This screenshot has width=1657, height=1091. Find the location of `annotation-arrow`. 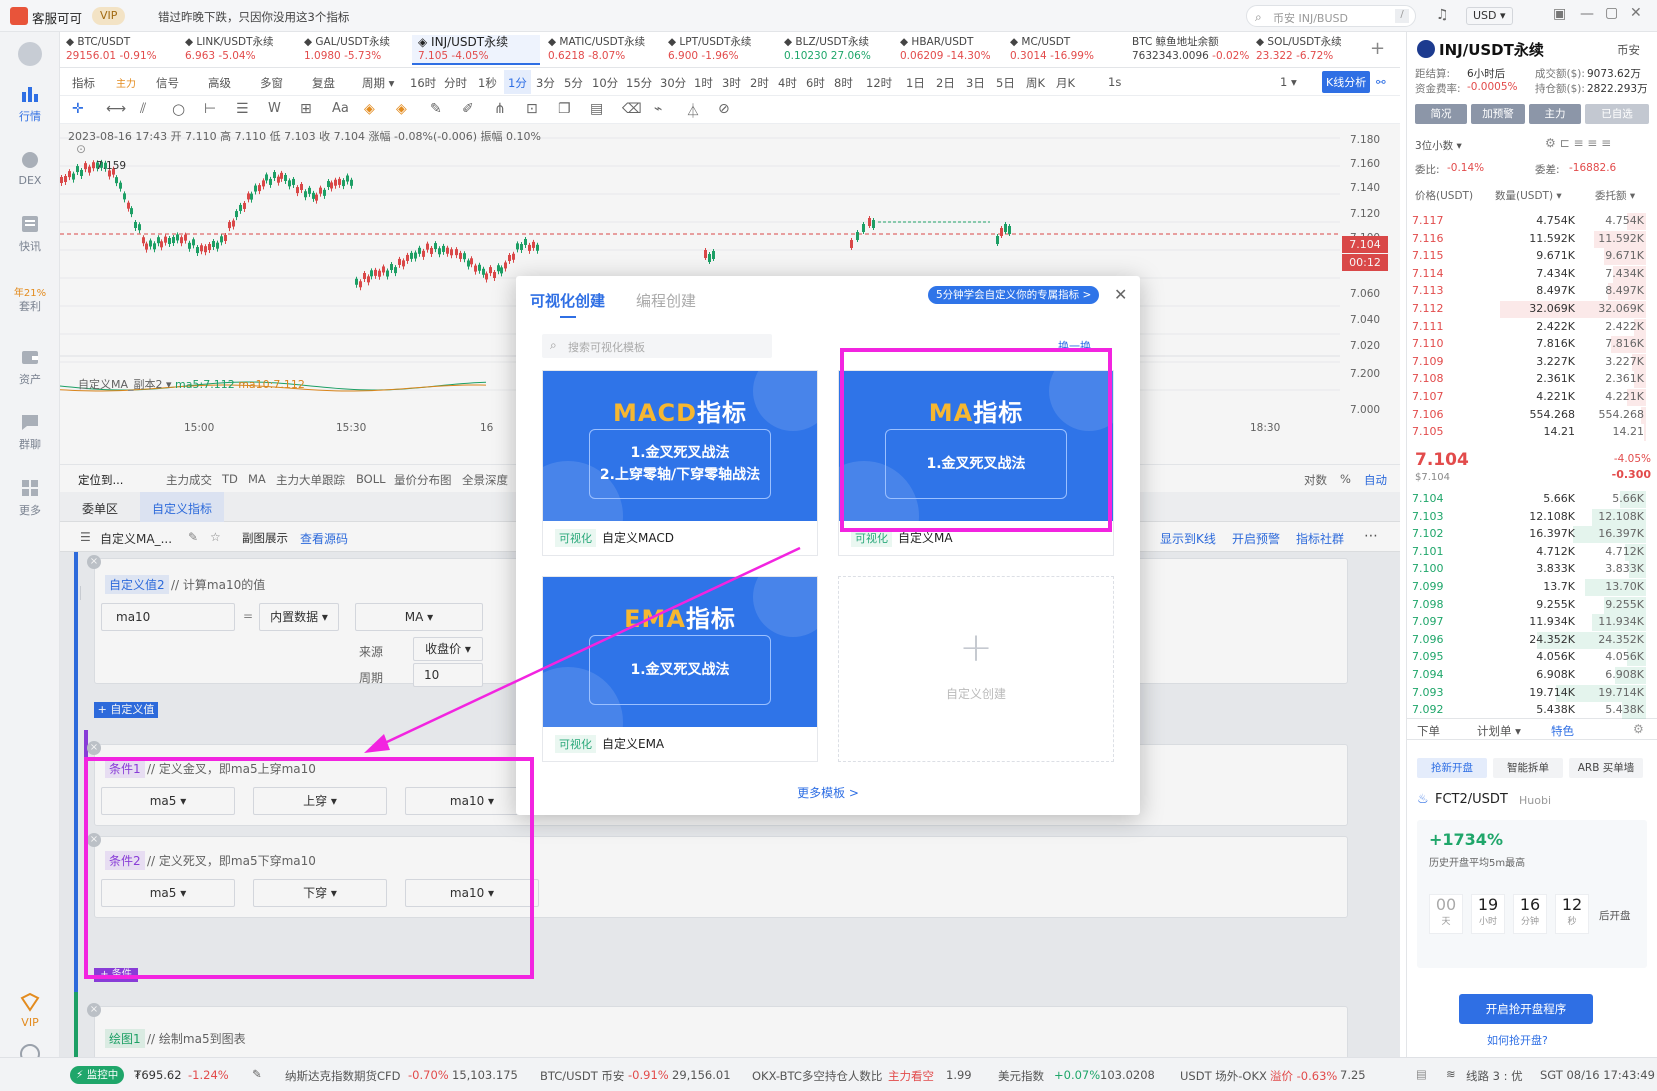

annotation-arrow is located at coordinates (582, 649).